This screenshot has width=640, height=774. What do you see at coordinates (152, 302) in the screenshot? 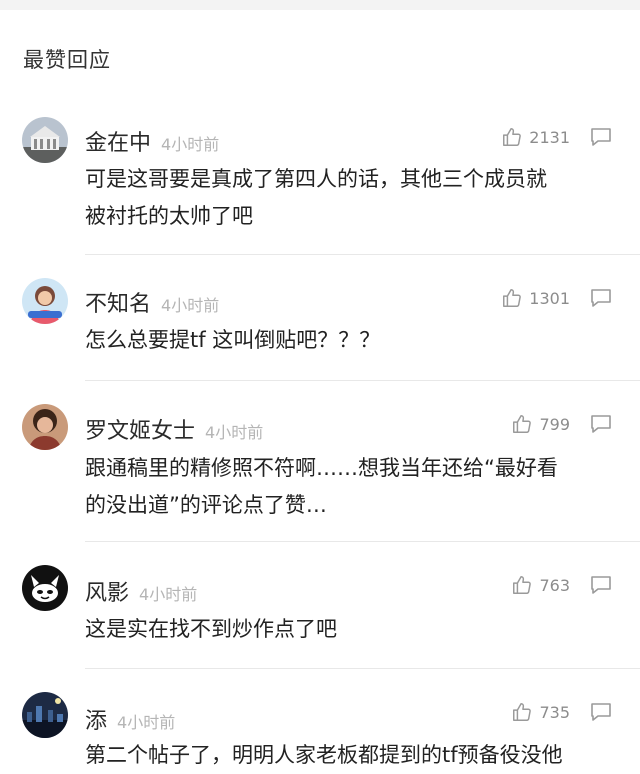
I see `comment-author: 不知名 4小时前` at bounding box center [152, 302].